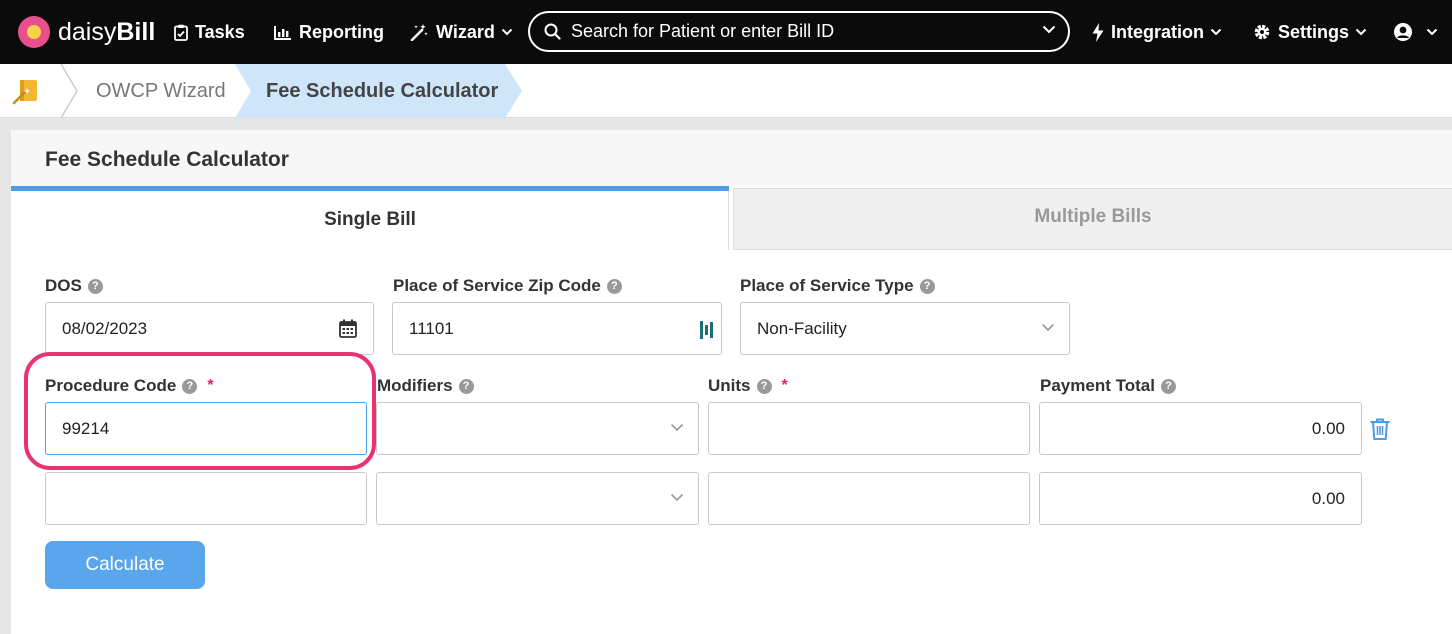 Image resolution: width=1452 pixels, height=634 pixels. Describe the element at coordinates (69, 91) in the screenshot. I see `breadcrumb-separator` at that location.